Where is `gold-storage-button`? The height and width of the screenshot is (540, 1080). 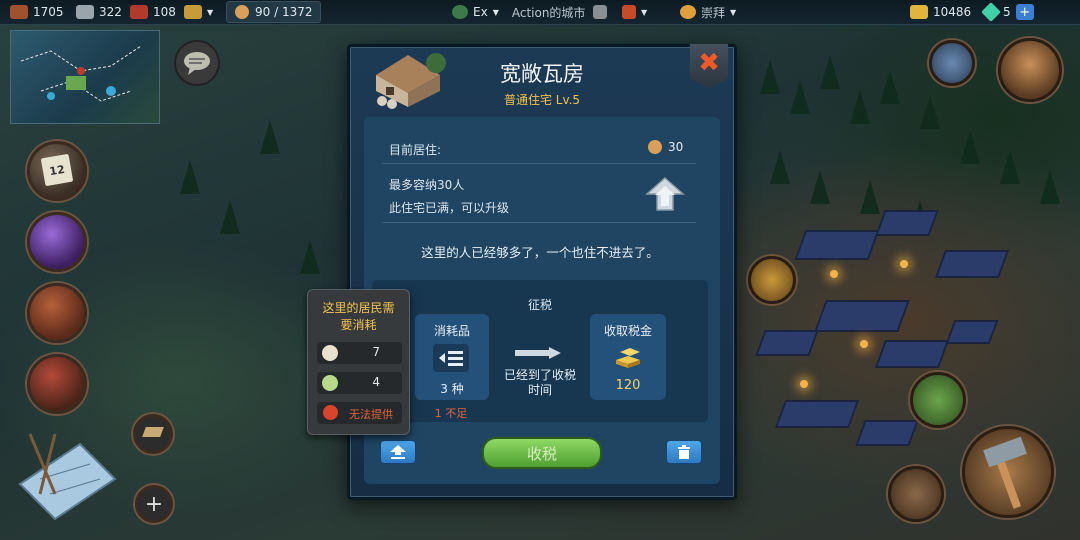
gold-storage-button is located at coordinates (772, 280).